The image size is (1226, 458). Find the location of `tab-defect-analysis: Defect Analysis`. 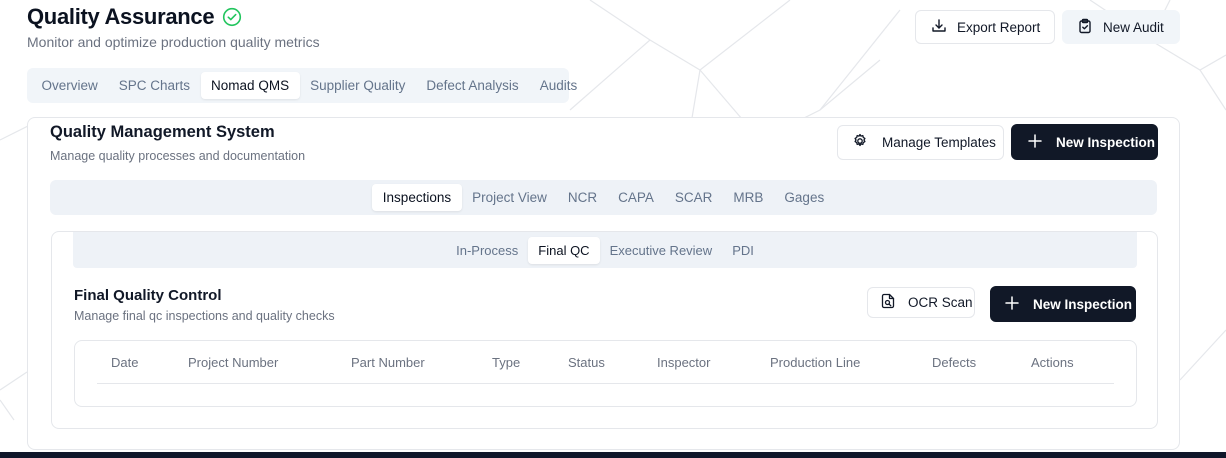

tab-defect-analysis: Defect Analysis is located at coordinates (472, 85).